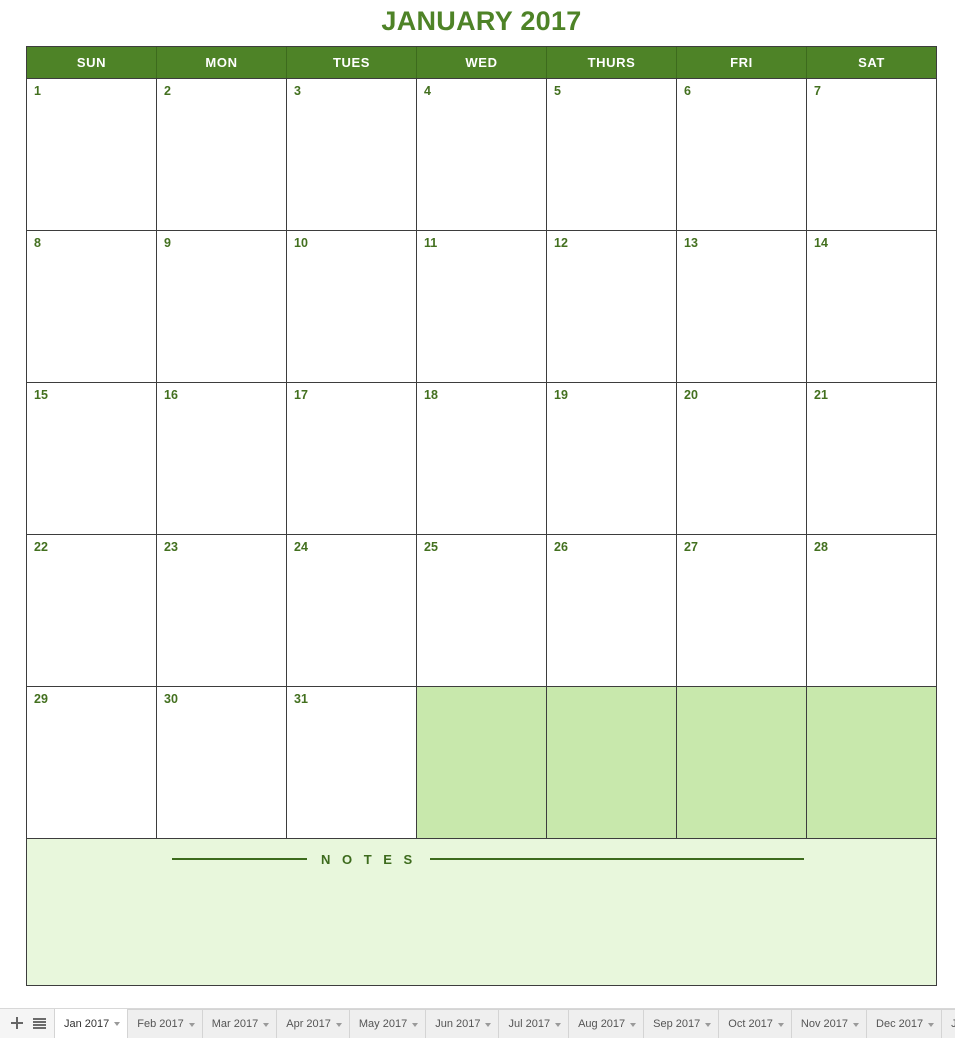  I want to click on day-number: 19, so click(561, 395).